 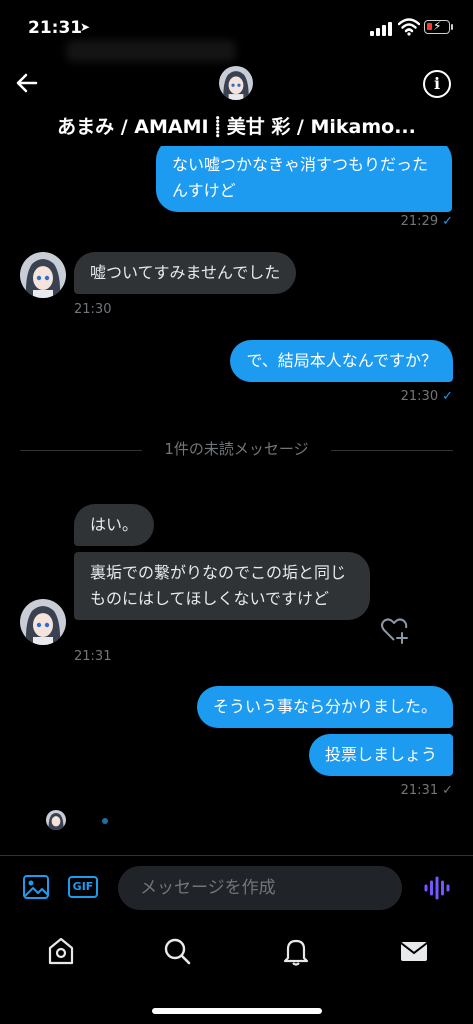 What do you see at coordinates (236, 83) in the screenshot?
I see `header-avatar` at bounding box center [236, 83].